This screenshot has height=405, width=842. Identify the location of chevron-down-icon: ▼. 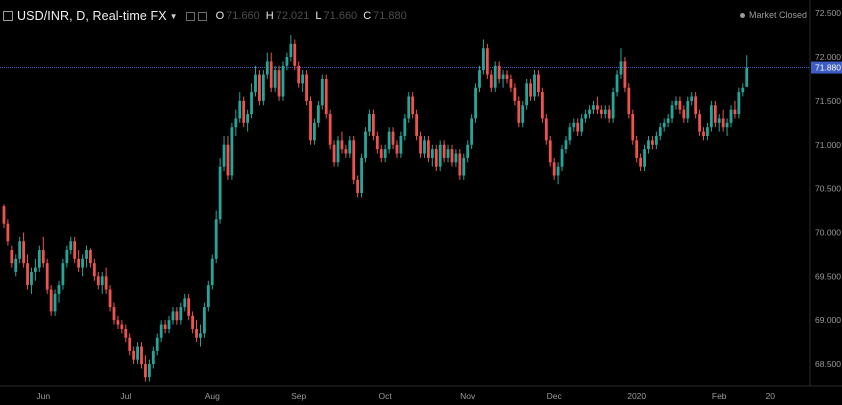
(174, 16).